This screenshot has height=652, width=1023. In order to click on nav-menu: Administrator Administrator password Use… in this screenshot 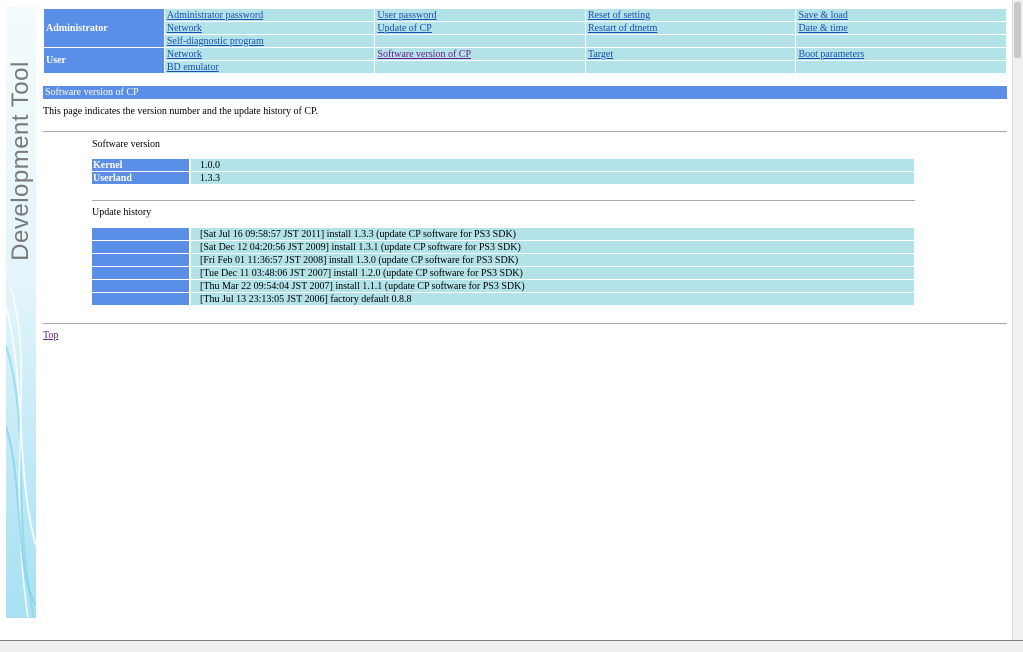, I will do `click(525, 41)`.